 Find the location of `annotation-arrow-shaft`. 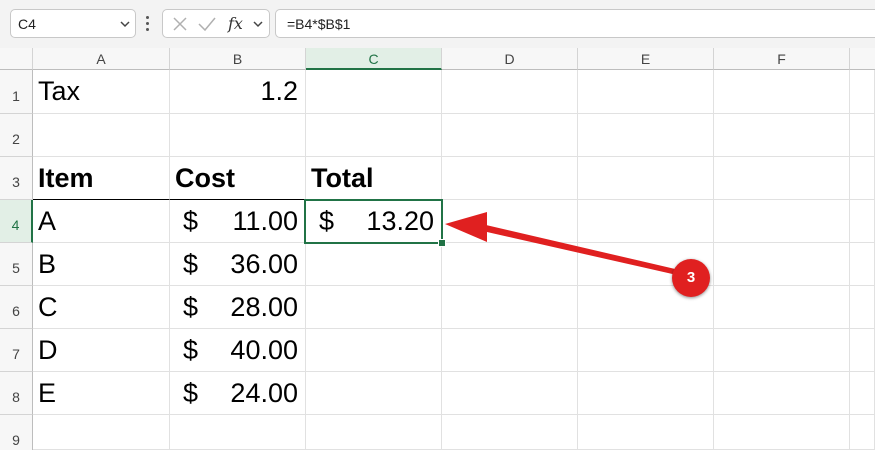

annotation-arrow-shaft is located at coordinates (588, 251).